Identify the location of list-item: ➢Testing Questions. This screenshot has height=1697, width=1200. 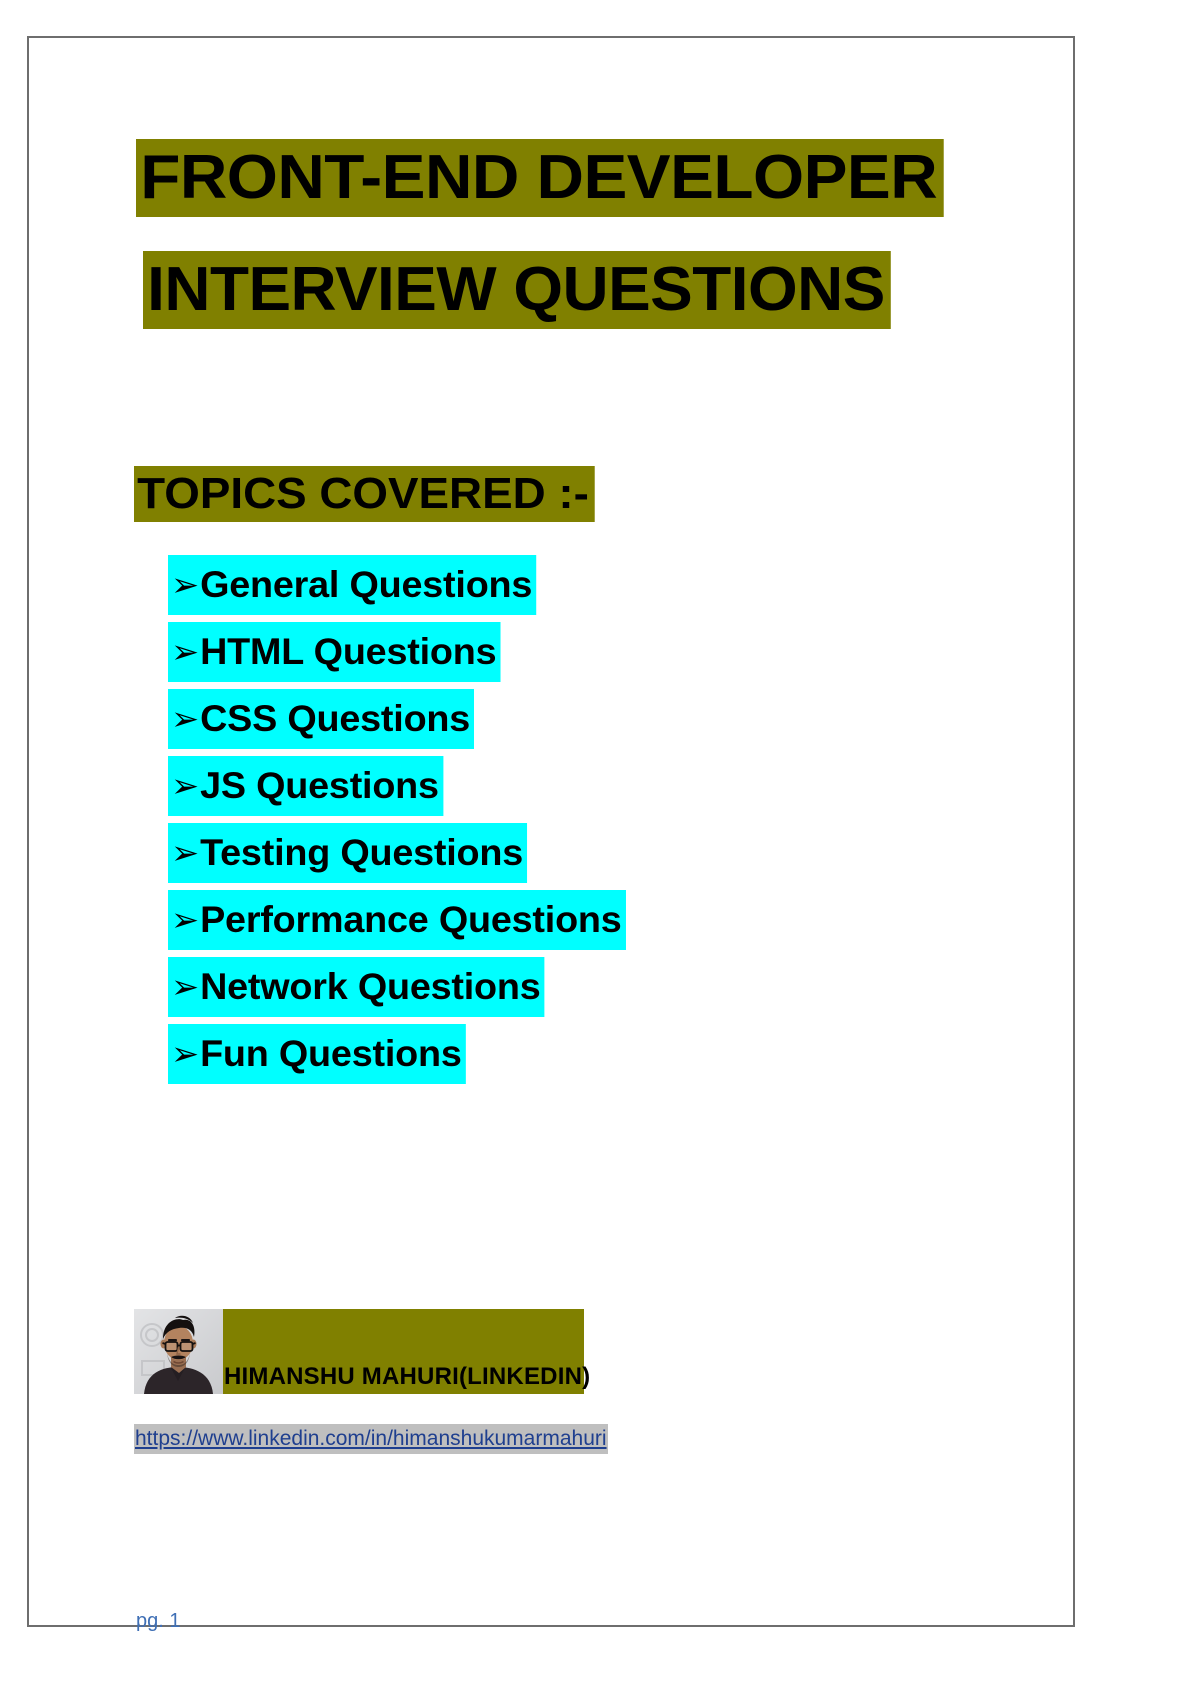
(392, 853).